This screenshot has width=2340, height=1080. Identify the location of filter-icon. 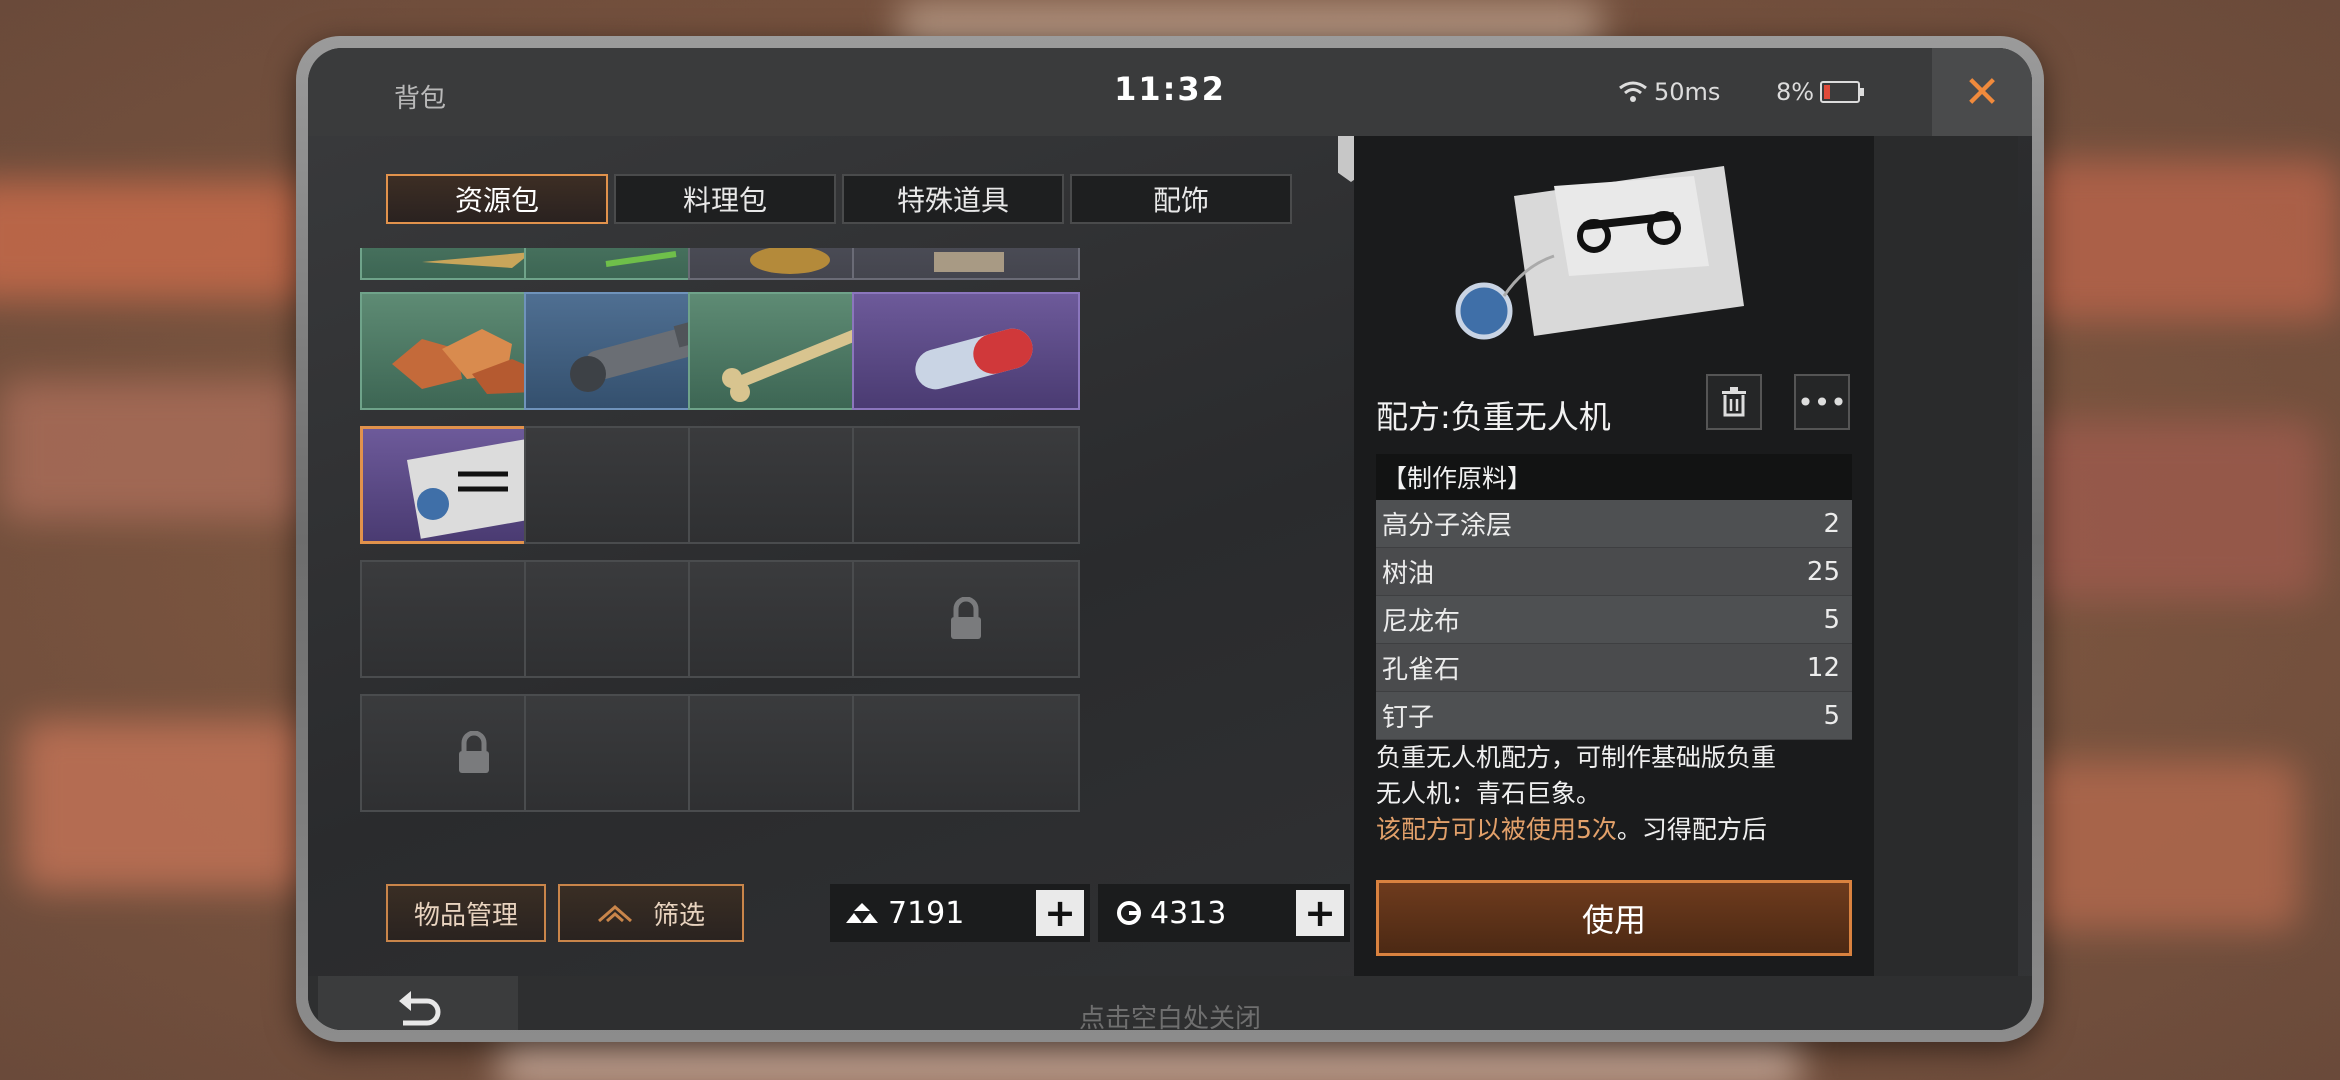
(614, 914).